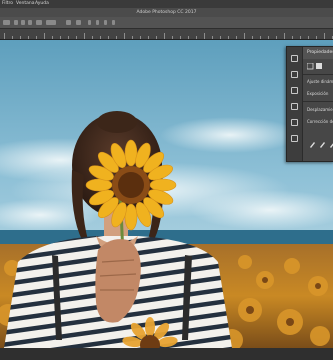  Describe the element at coordinates (166, 23) in the screenshot. I see `options-bar` at that location.